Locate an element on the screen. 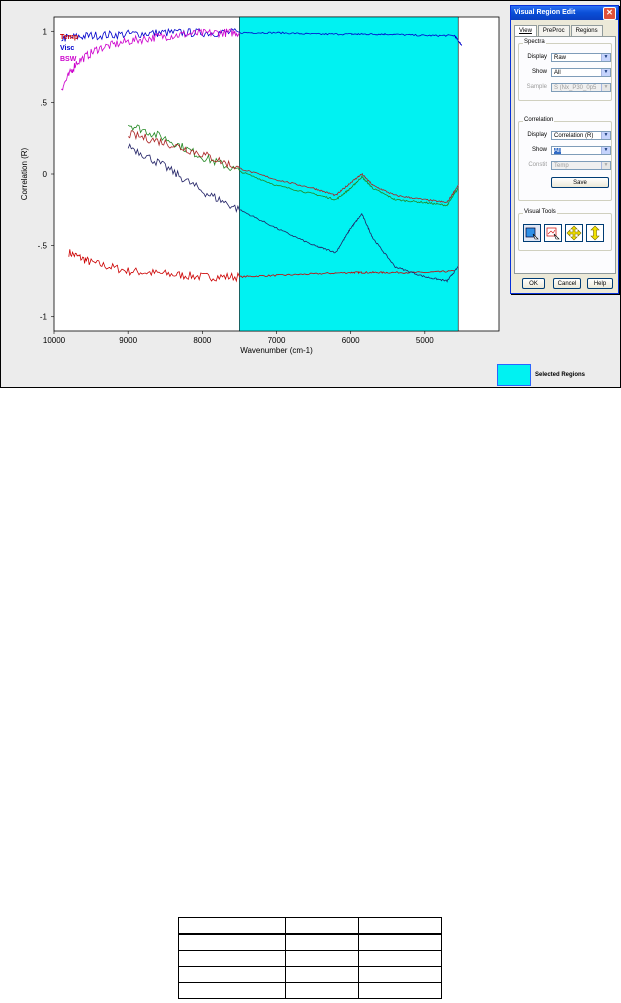  x-tick-label: 9000 is located at coordinates (128, 340).